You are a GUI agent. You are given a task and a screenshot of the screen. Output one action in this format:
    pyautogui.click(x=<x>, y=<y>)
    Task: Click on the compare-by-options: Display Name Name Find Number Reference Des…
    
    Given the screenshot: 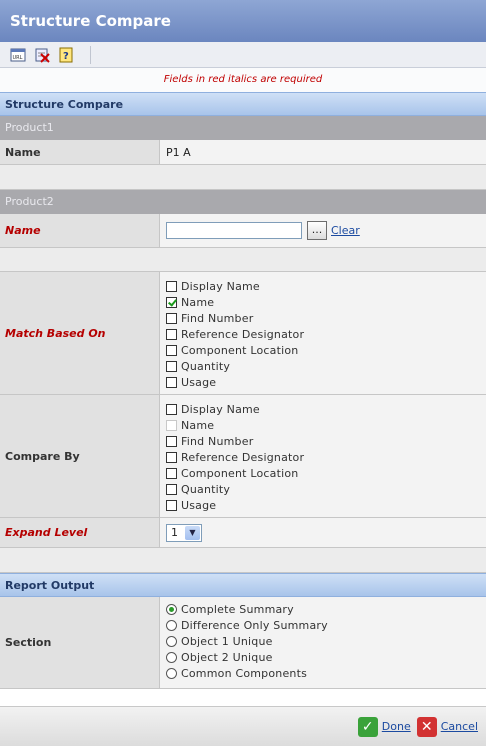 What is the action you would take?
    pyautogui.click(x=235, y=457)
    